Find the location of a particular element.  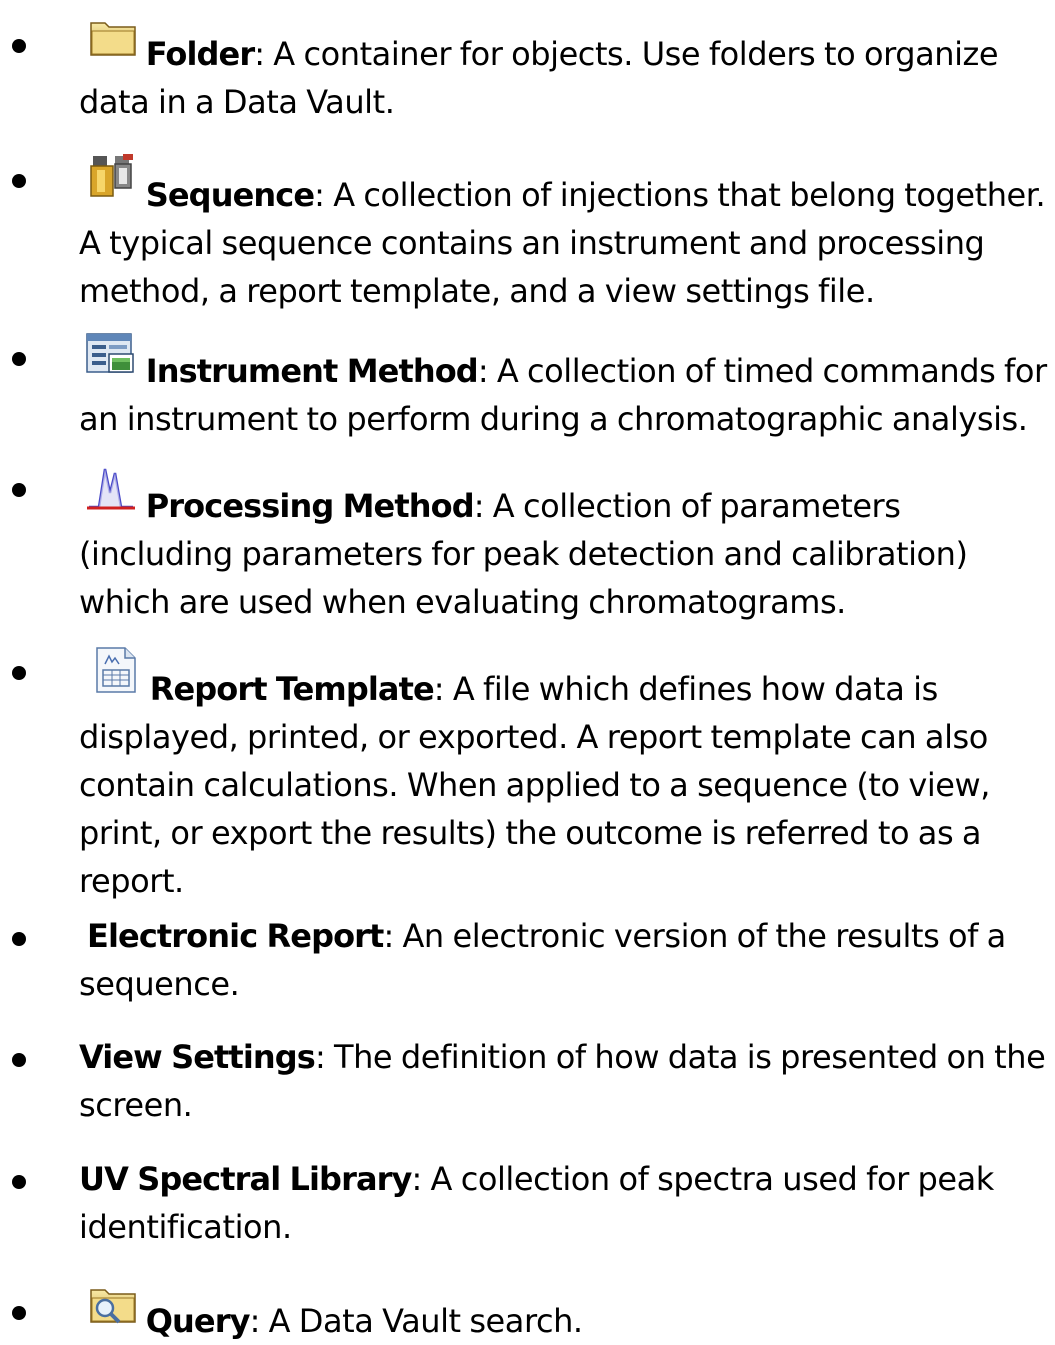

term-label: Query is located at coordinates (198, 1321).